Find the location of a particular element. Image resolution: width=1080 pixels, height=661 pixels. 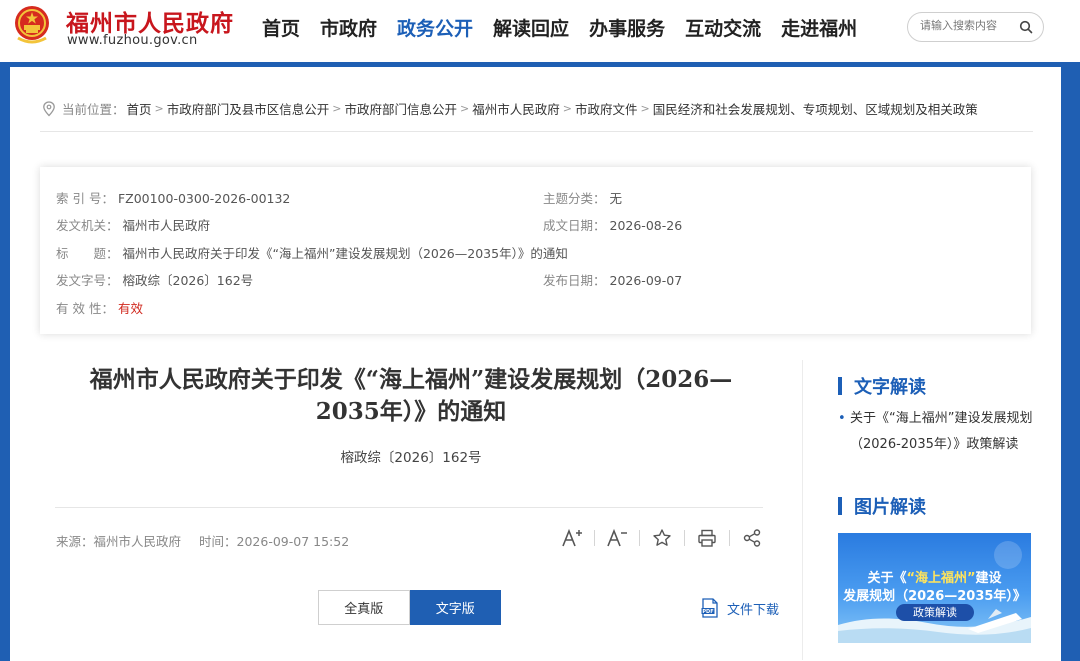

meta-written-date-row: 成文日期： 2026-08-26 is located at coordinates (612, 224).